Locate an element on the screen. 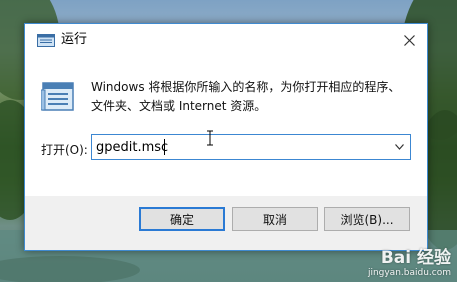 The image size is (457, 282). ok-button: 确定 is located at coordinates (182, 219).